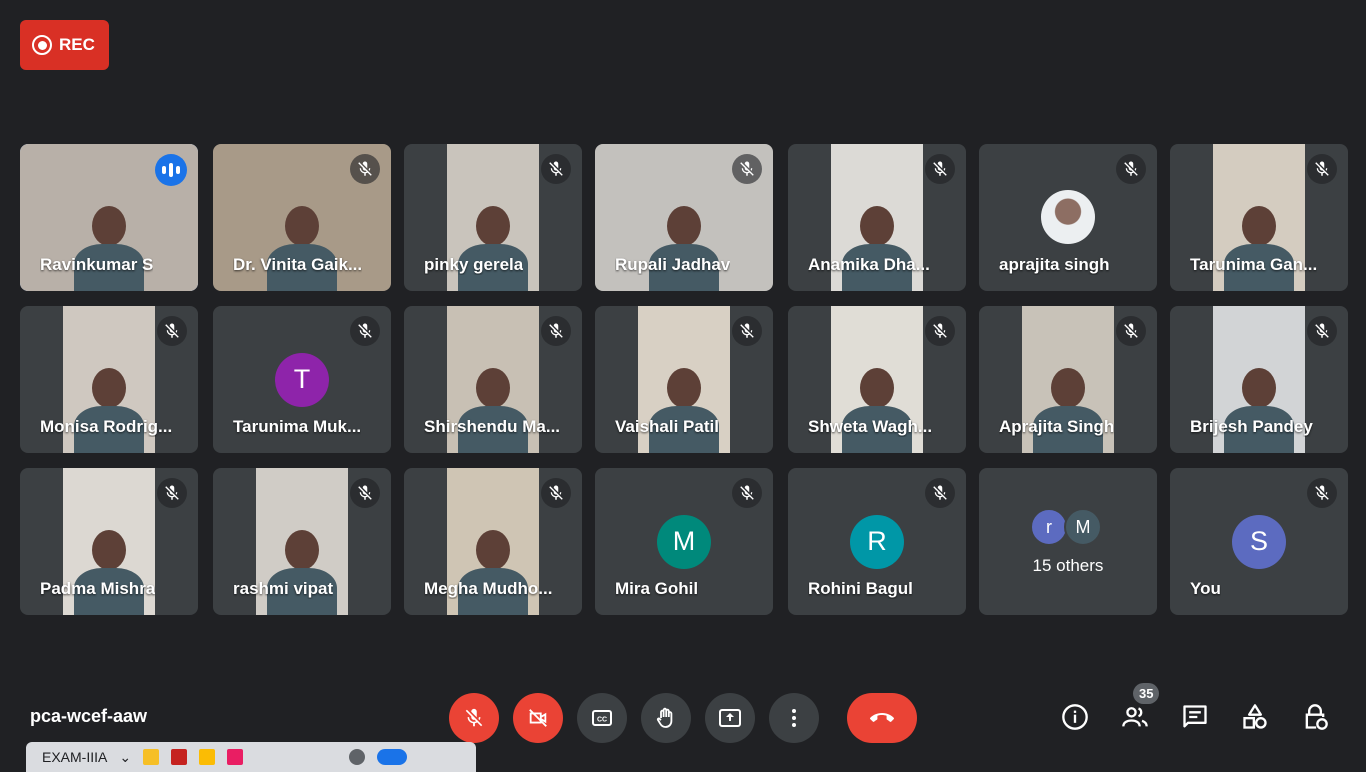  Describe the element at coordinates (357, 757) in the screenshot. I see `settings-icon` at that location.